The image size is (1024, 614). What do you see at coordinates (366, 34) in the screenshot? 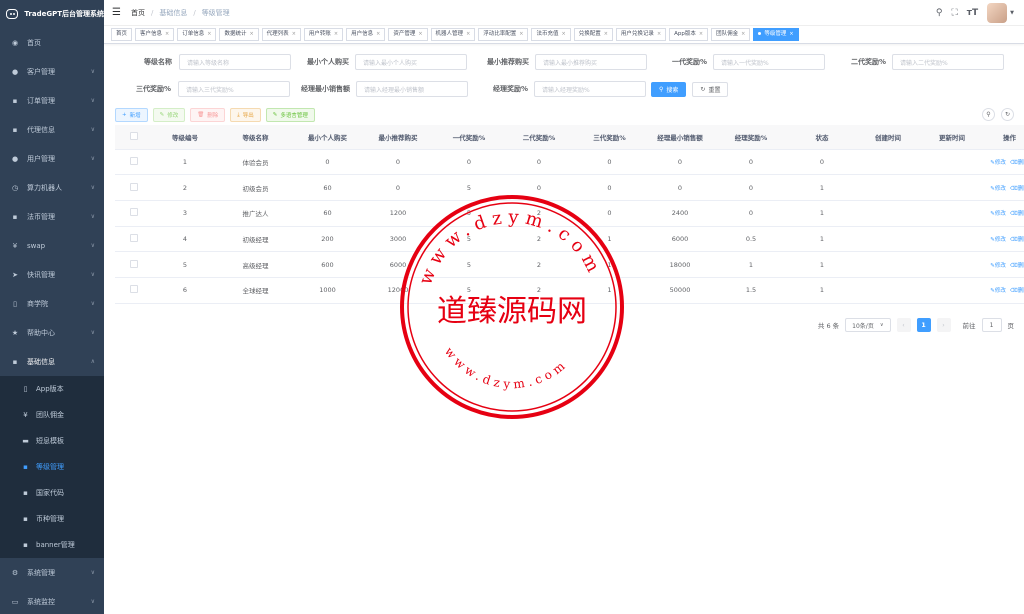
I see `tag-item: 用户信息 ×` at bounding box center [366, 34].